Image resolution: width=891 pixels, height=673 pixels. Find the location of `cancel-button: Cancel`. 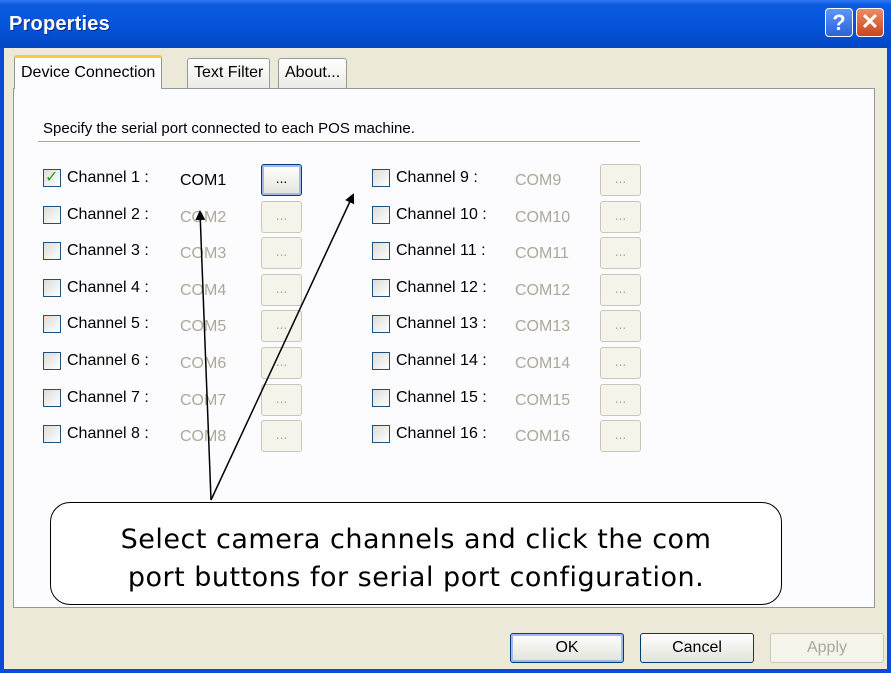

cancel-button: Cancel is located at coordinates (697, 648).